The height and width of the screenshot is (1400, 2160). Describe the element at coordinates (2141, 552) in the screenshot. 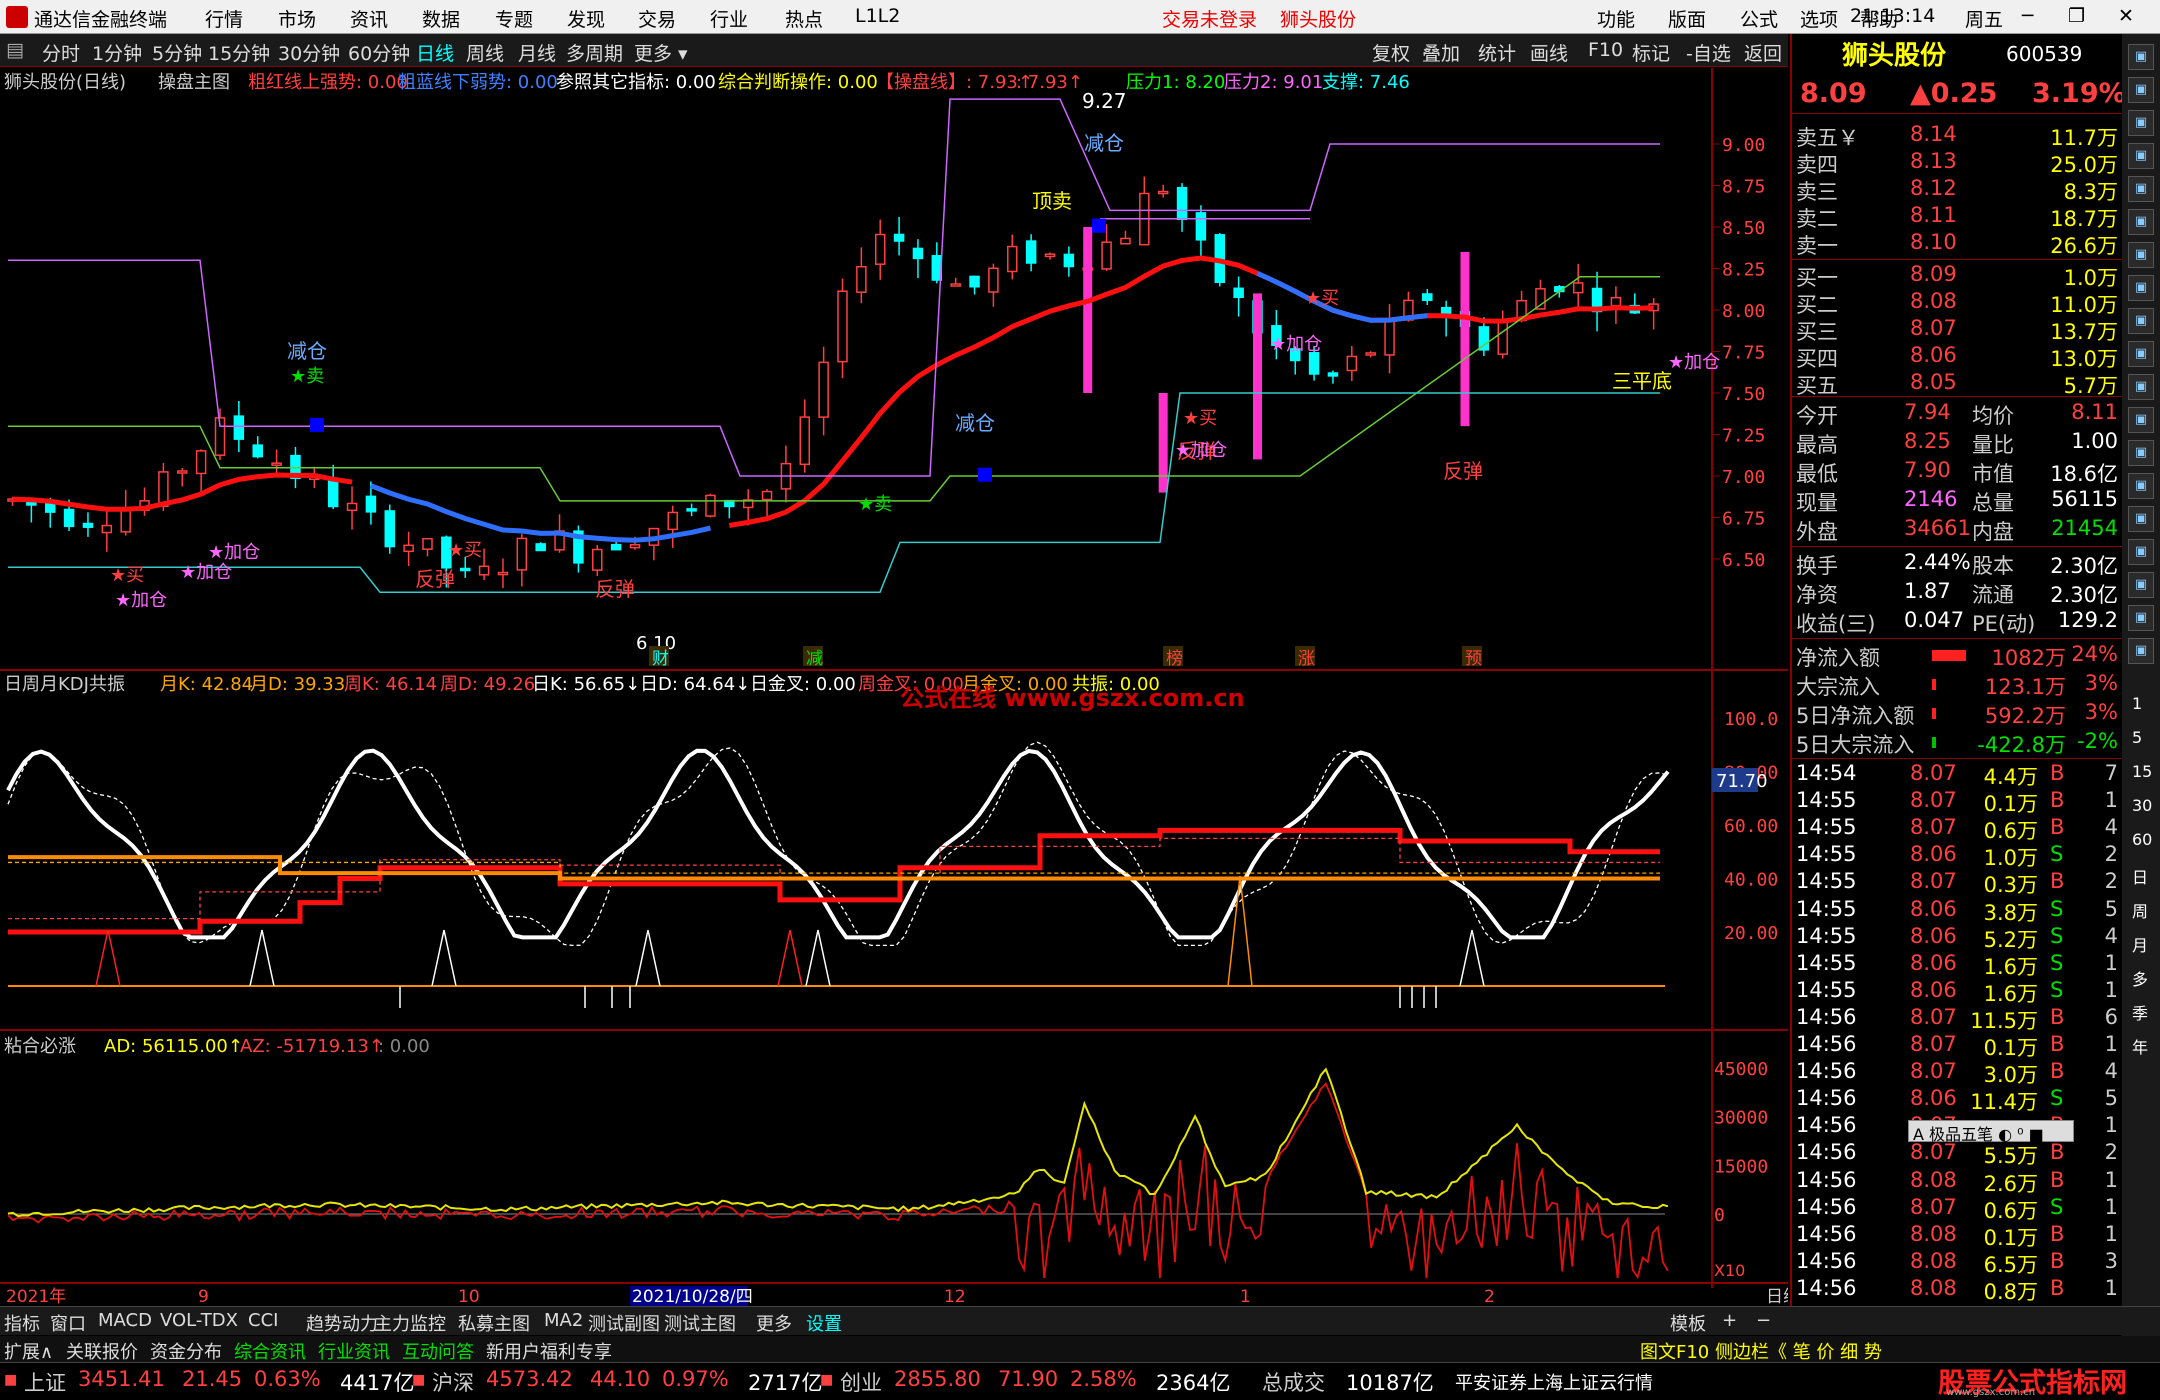

I see `compass-icon: ▣` at that location.